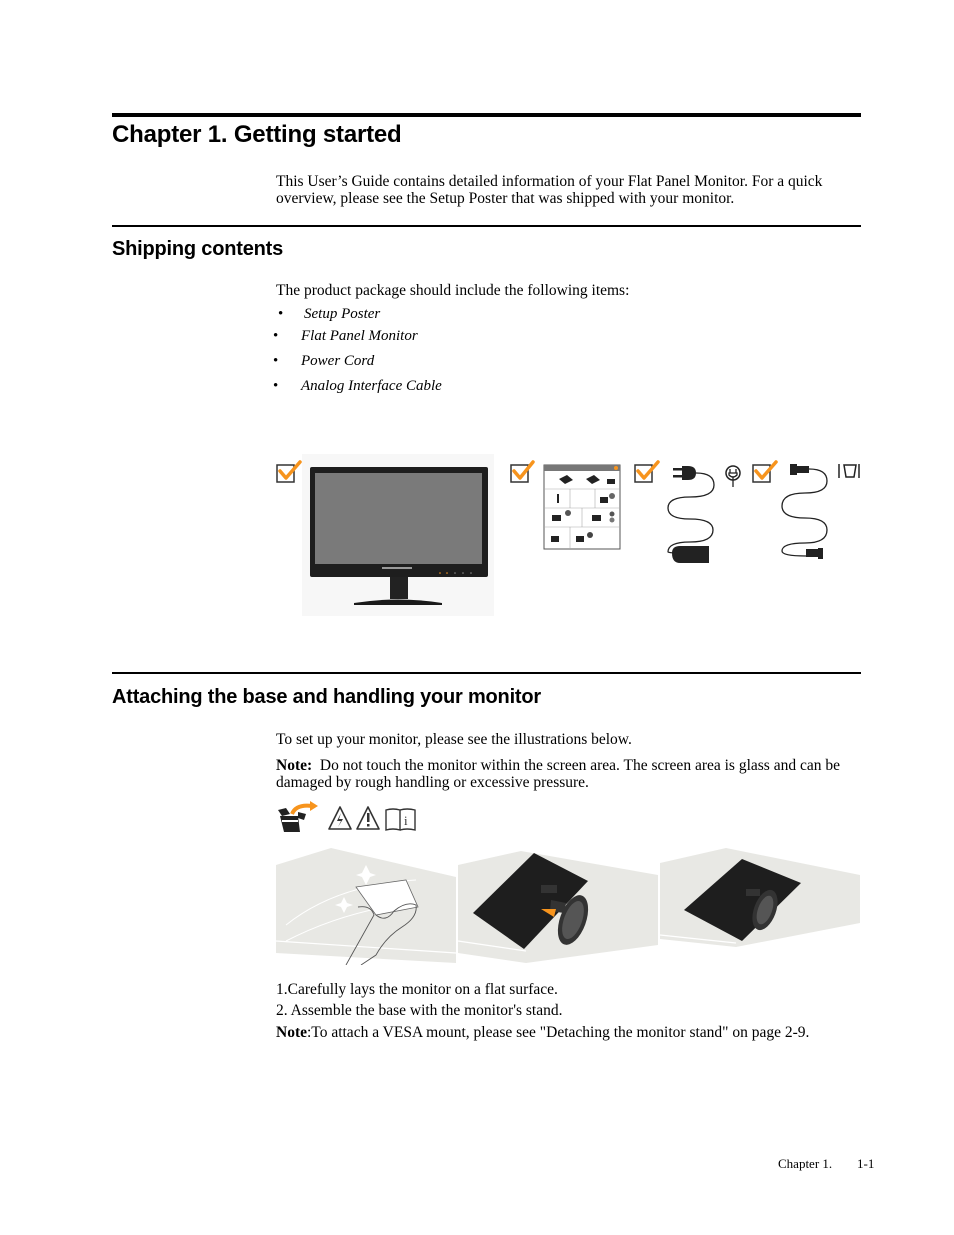 The width and height of the screenshot is (954, 1235). What do you see at coordinates (257, 134) in the screenshot?
I see `chapter-title: Chapter 1. Getting started` at bounding box center [257, 134].